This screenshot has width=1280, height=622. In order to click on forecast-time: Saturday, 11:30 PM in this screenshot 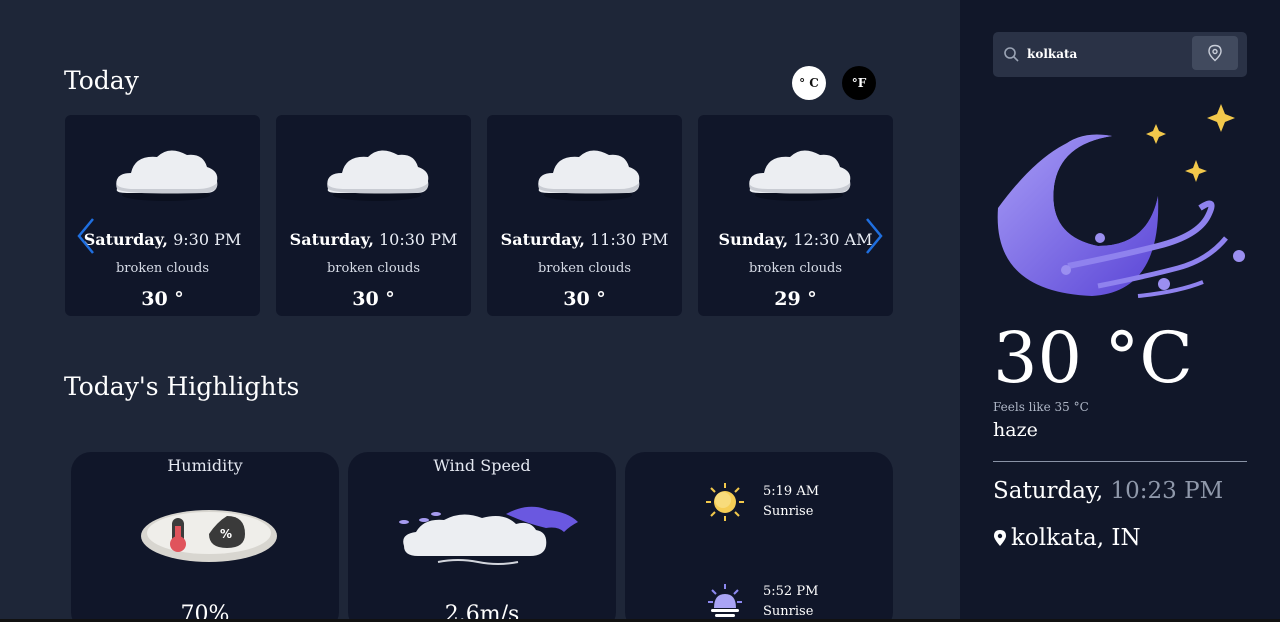, I will do `click(584, 239)`.